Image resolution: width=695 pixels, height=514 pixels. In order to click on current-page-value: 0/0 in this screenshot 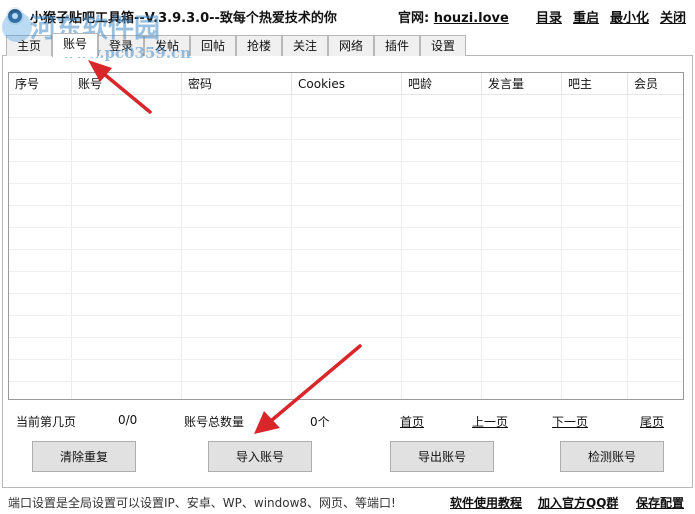, I will do `click(128, 420)`.